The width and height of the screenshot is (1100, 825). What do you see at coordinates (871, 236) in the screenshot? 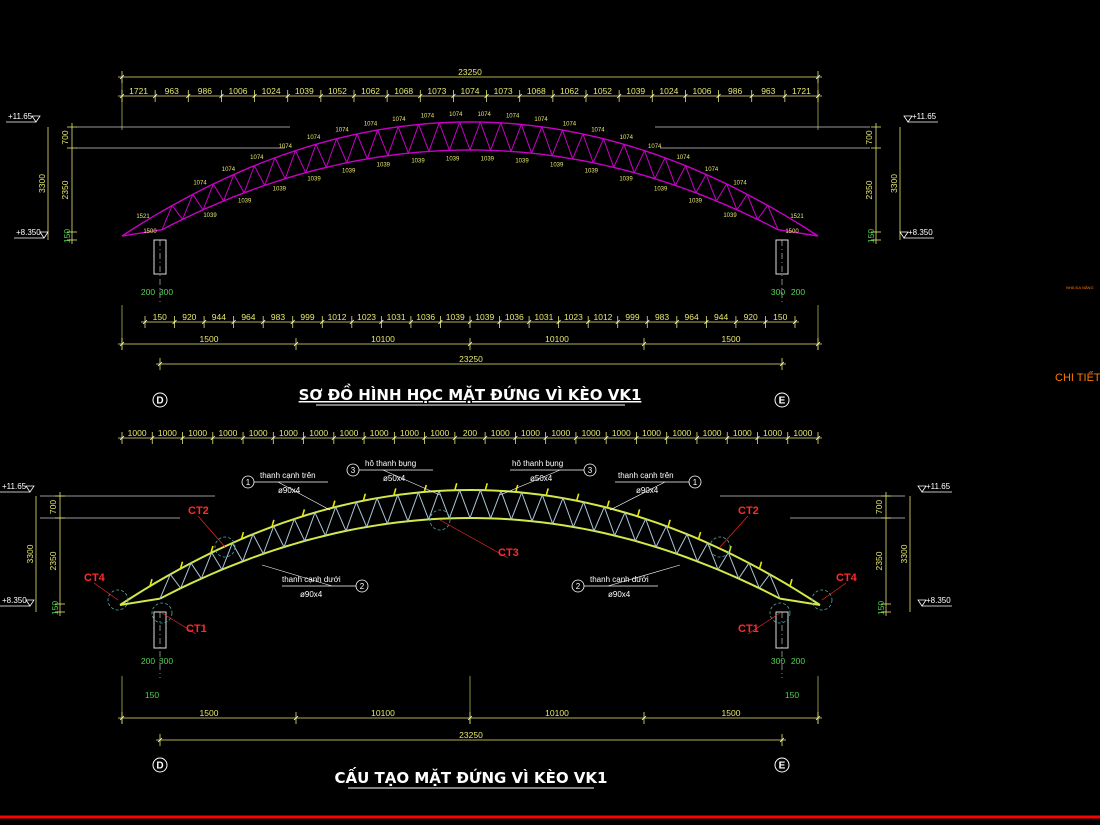
I see `top-vdim-right-150: 150` at bounding box center [871, 236].